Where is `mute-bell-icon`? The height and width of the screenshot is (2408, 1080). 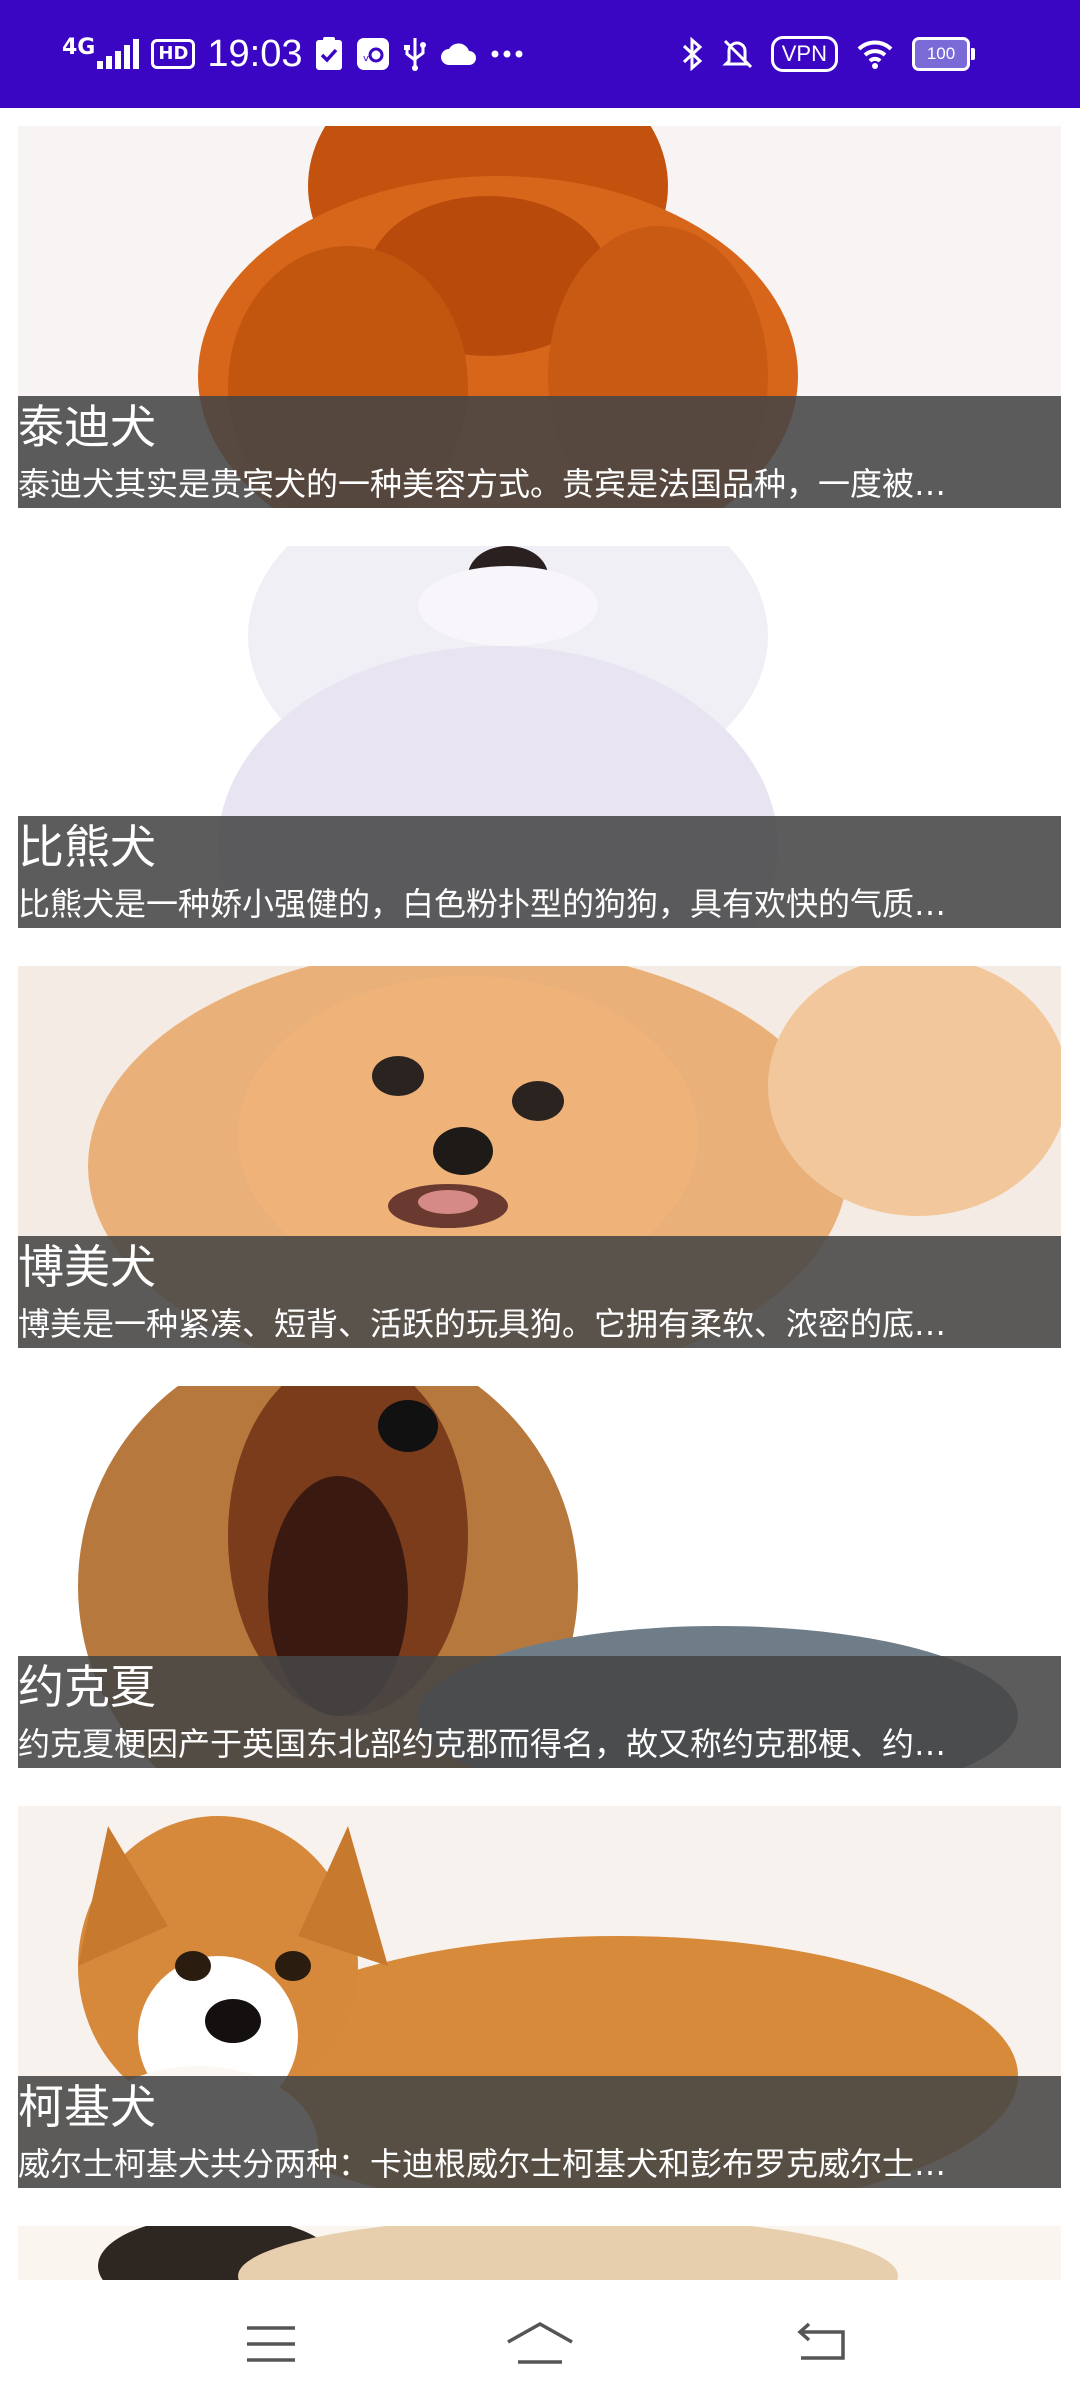 mute-bell-icon is located at coordinates (737, 54).